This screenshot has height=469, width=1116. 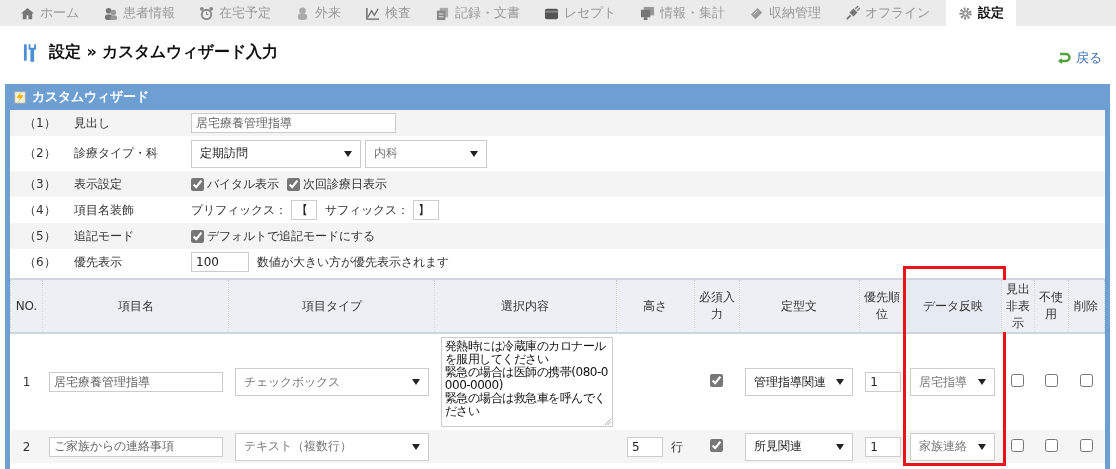 What do you see at coordinates (302, 13) in the screenshot?
I see `person-icon` at bounding box center [302, 13].